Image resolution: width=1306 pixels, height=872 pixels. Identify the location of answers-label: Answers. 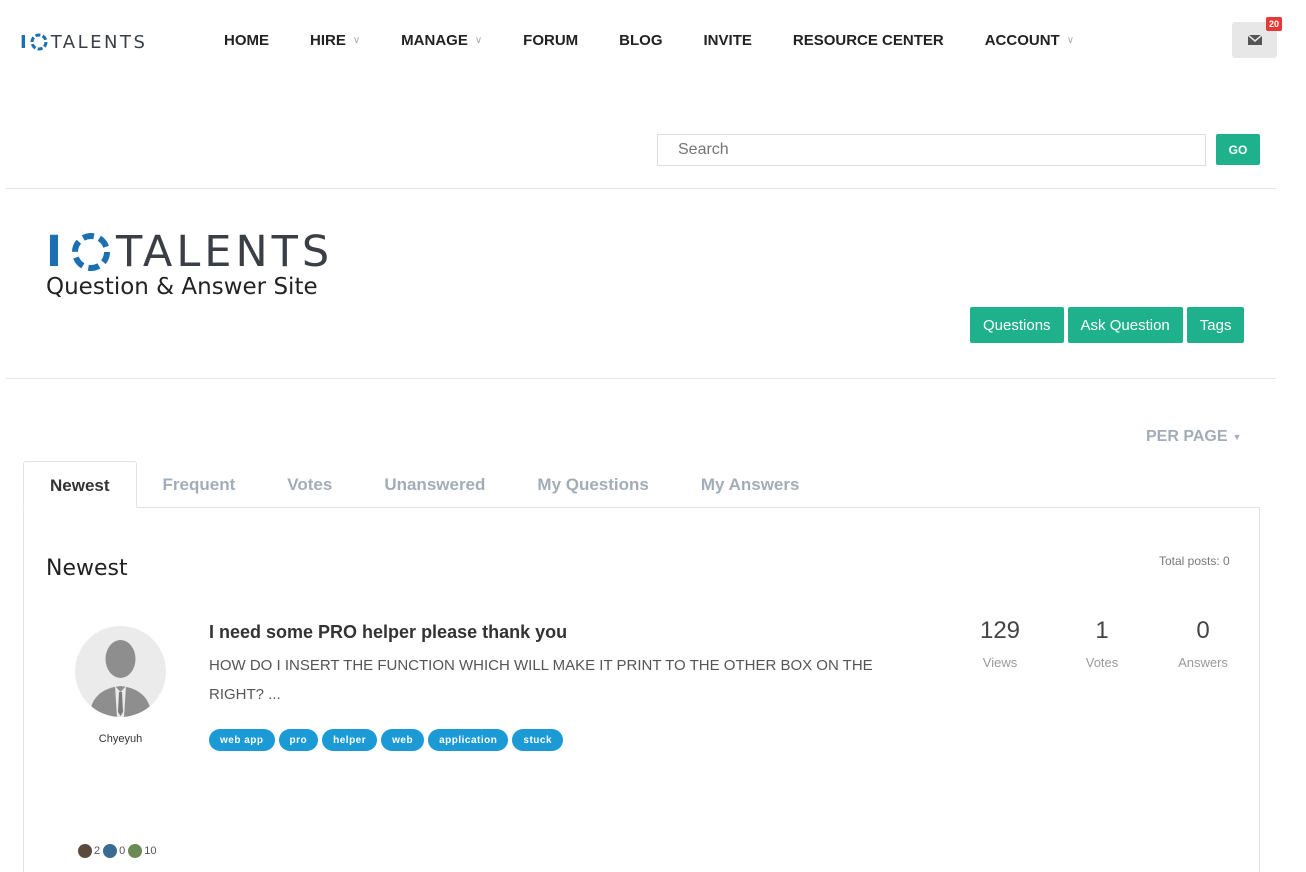
(1203, 662).